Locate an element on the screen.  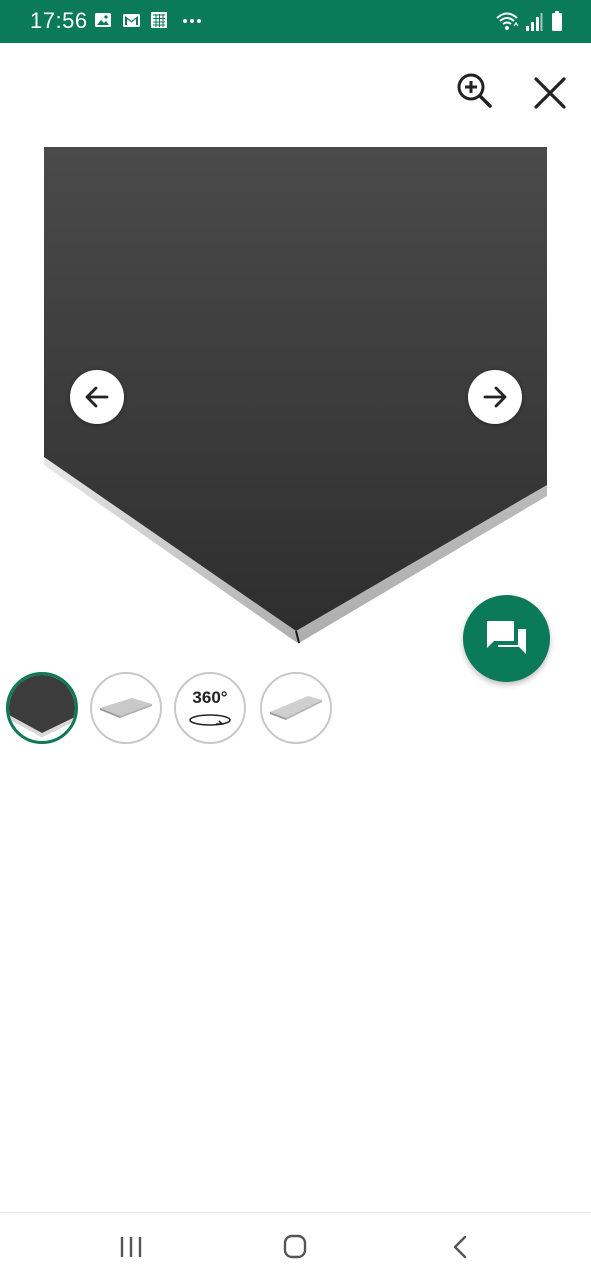
close-icon is located at coordinates (550, 93).